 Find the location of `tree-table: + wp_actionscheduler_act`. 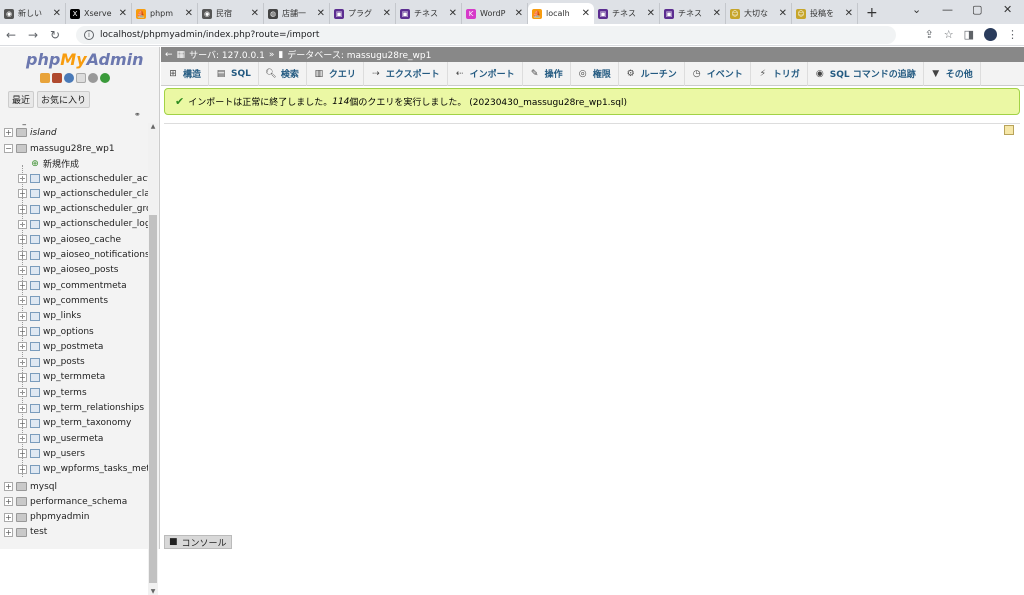

tree-table: + wp_actionscheduler_act is located at coordinates (83, 178).